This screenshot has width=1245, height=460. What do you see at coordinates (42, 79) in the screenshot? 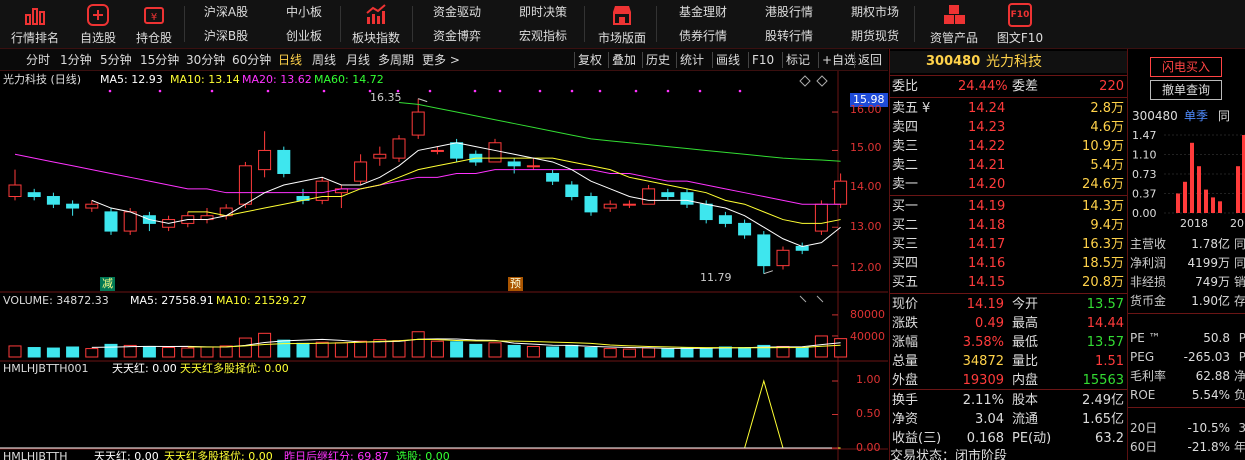
I see `stock-title: 光力科技 (日线)` at bounding box center [42, 79].